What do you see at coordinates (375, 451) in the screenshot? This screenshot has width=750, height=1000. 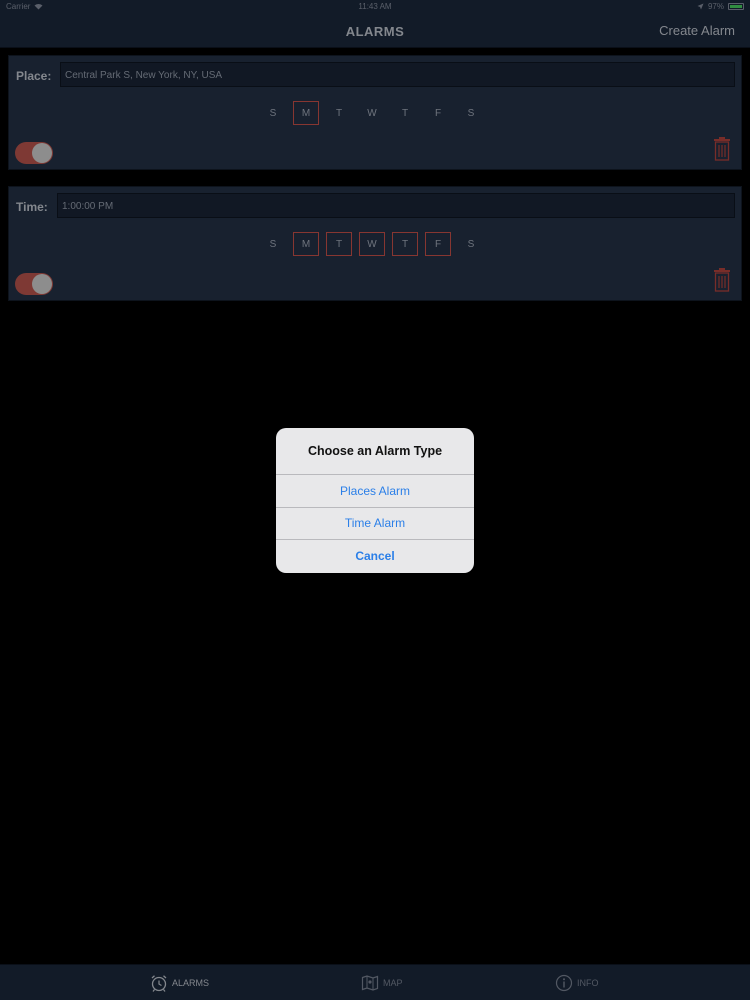 I see `dialog-title: Choose an Alarm Type` at bounding box center [375, 451].